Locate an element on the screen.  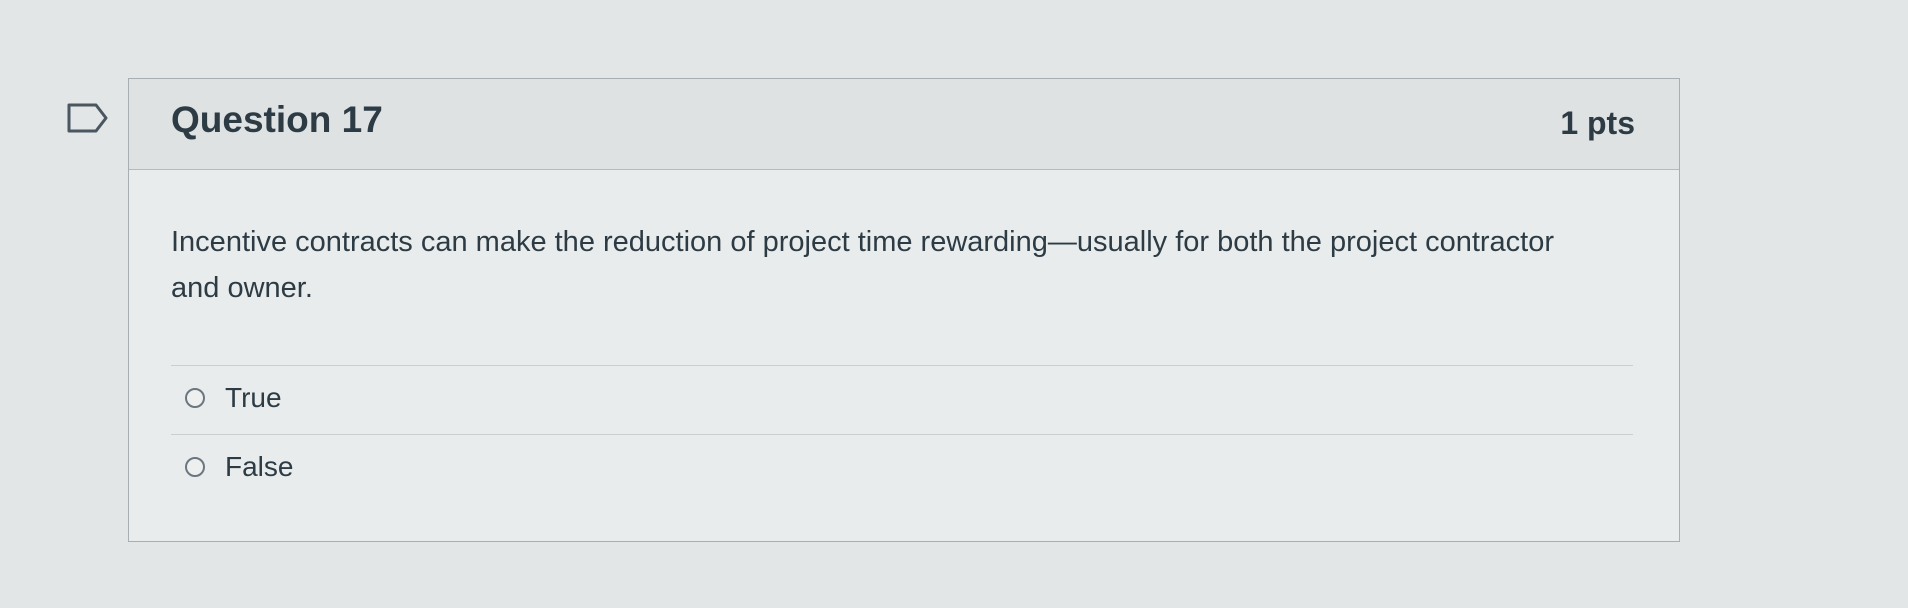
answer-label: False is located at coordinates (259, 467).